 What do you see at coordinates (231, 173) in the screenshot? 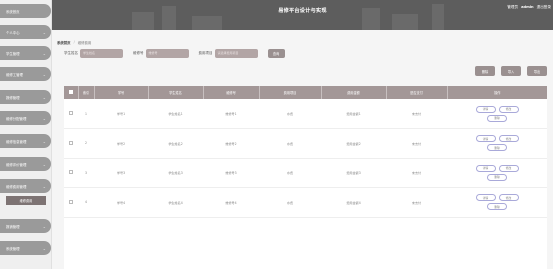
I see `cell-repair-no: 维修号3` at bounding box center [231, 173].